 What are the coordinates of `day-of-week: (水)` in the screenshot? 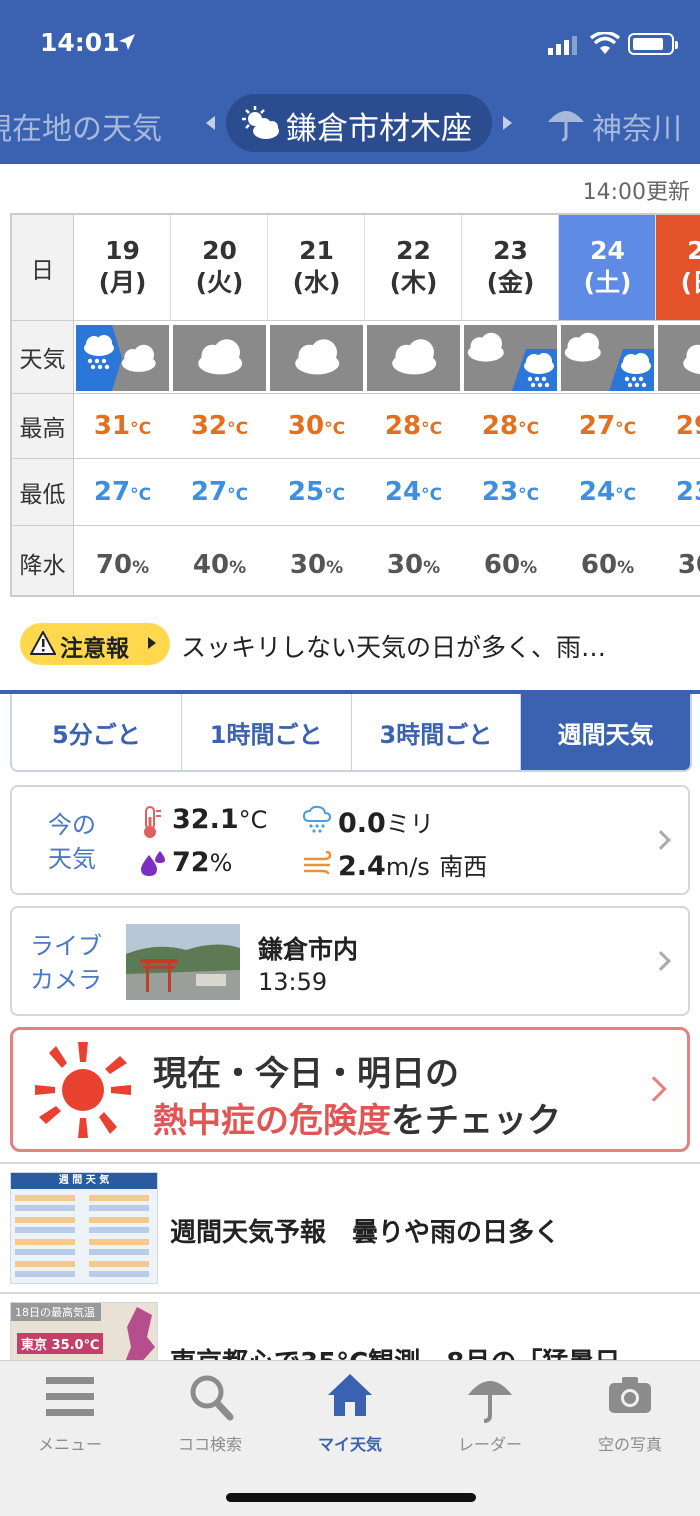 It's located at (316, 282).